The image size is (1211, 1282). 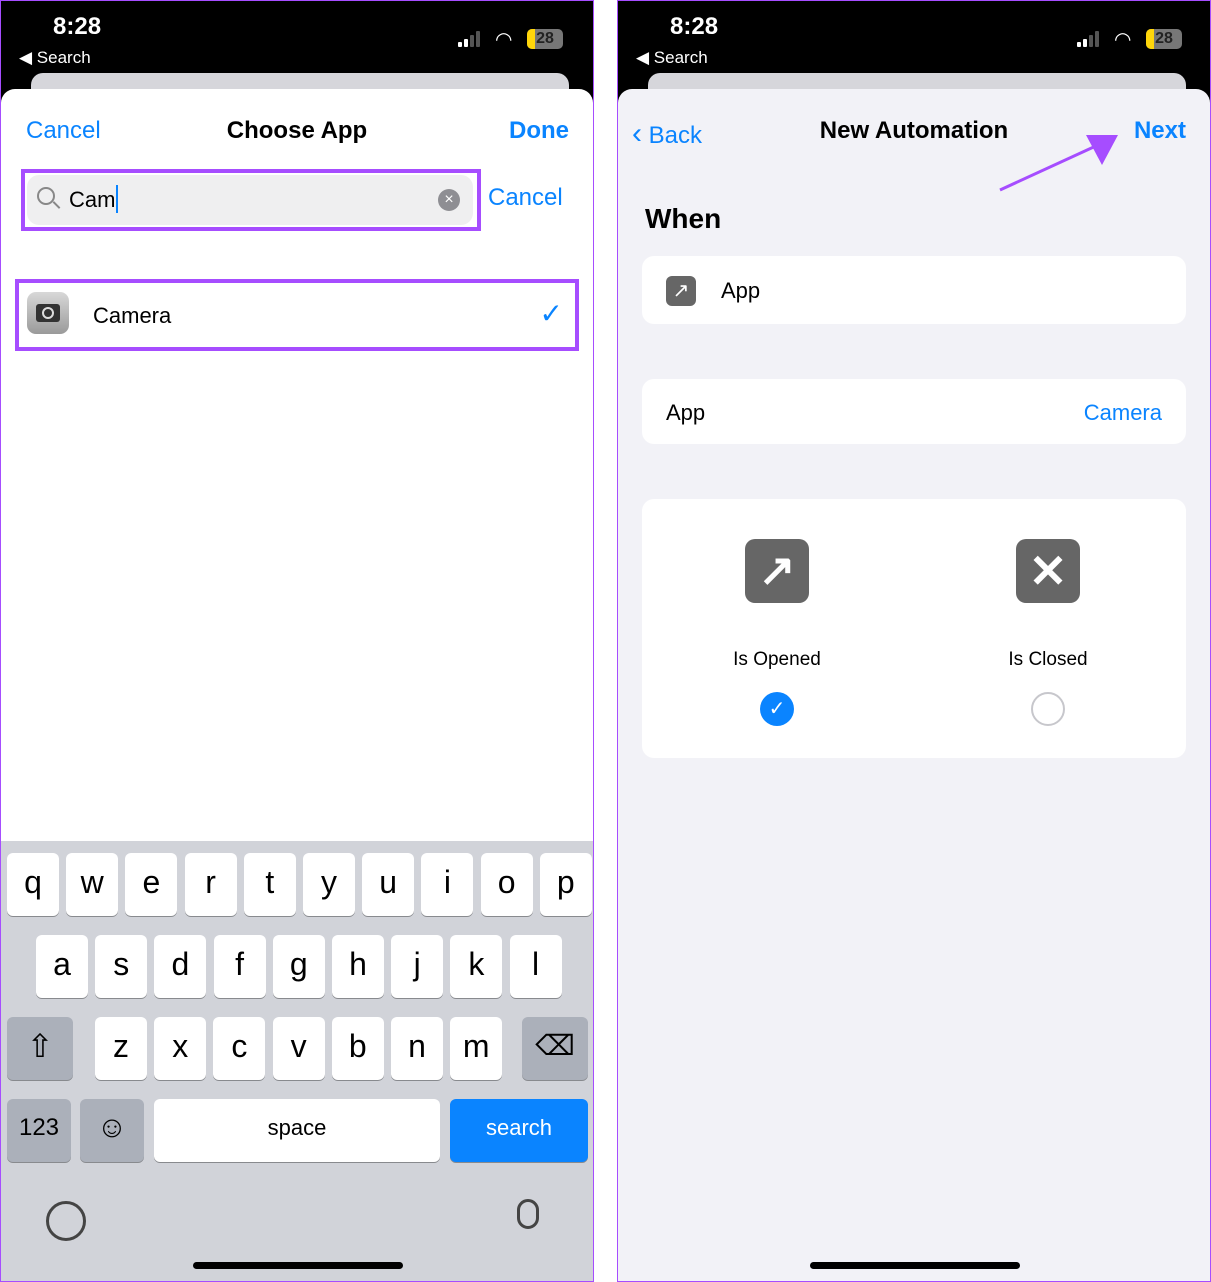 I want to click on annotation-arrow, so click(x=1058, y=163).